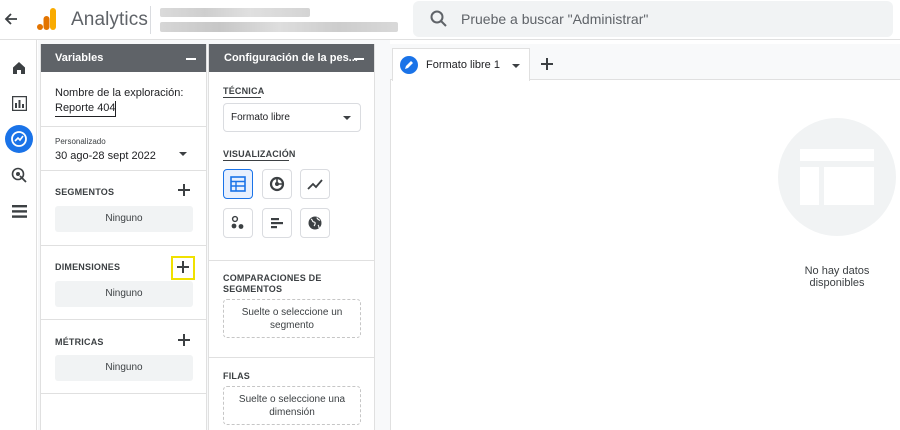  I want to click on scatter-viz-button, so click(238, 223).